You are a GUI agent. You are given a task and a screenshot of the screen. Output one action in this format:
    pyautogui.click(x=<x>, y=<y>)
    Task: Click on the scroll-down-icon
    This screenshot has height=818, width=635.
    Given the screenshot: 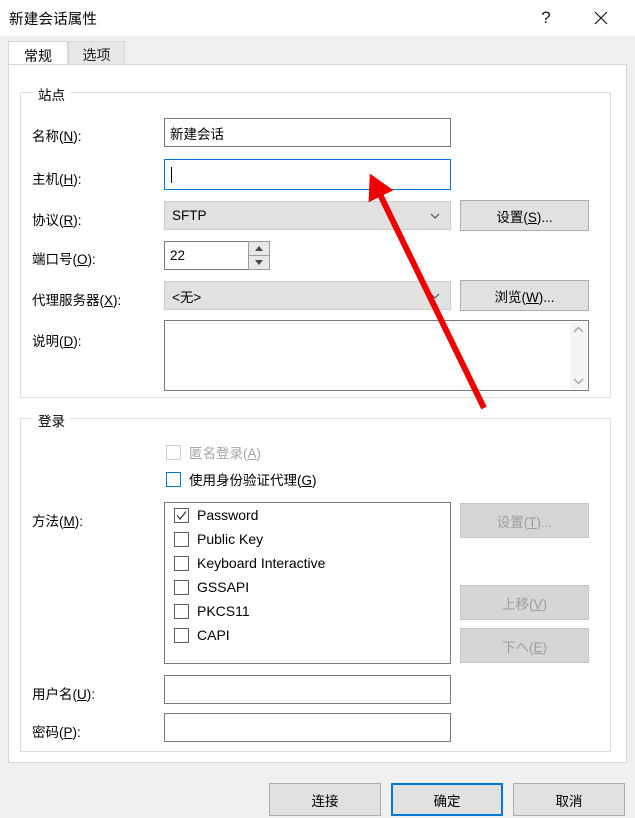 What is the action you would take?
    pyautogui.click(x=578, y=381)
    